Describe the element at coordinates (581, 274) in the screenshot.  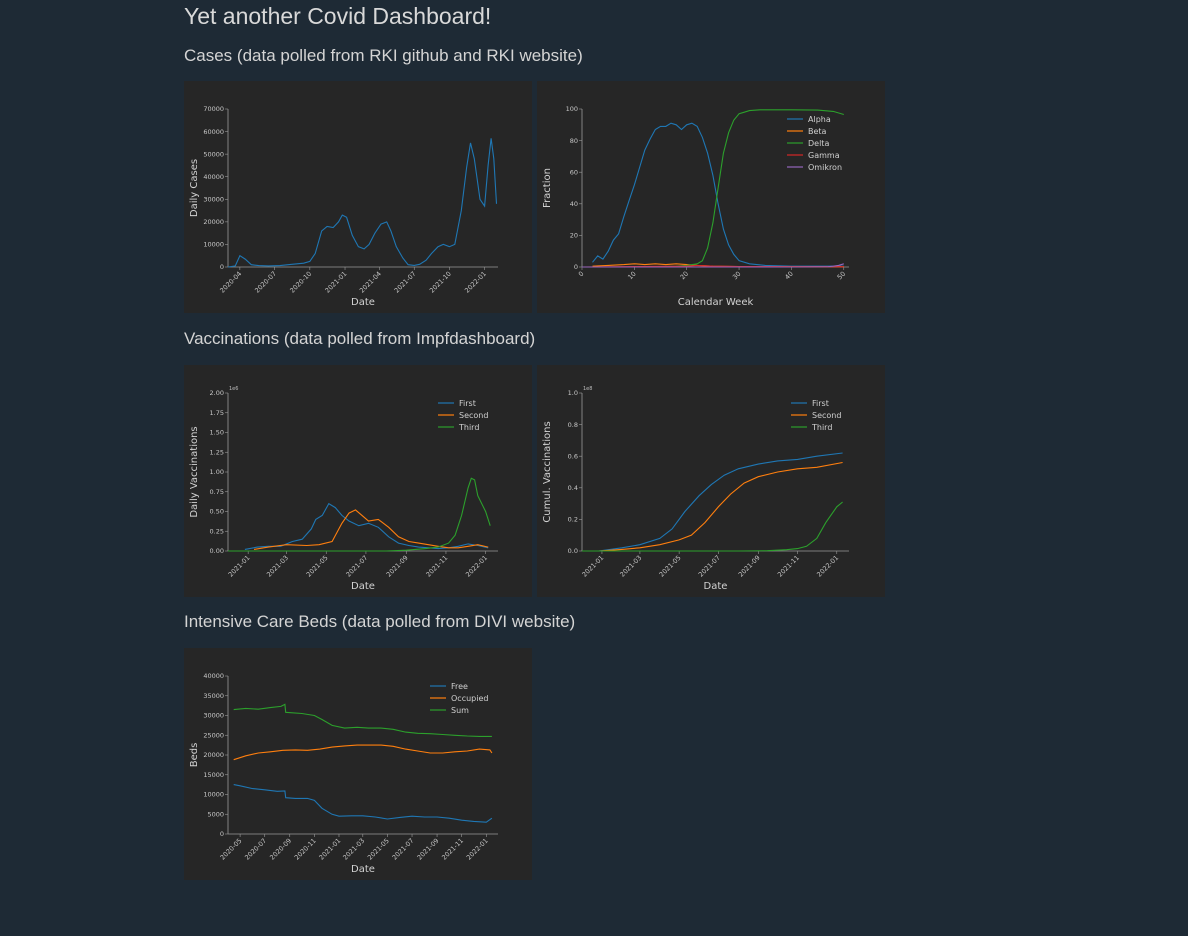
I see `x-tick-label: 0` at that location.